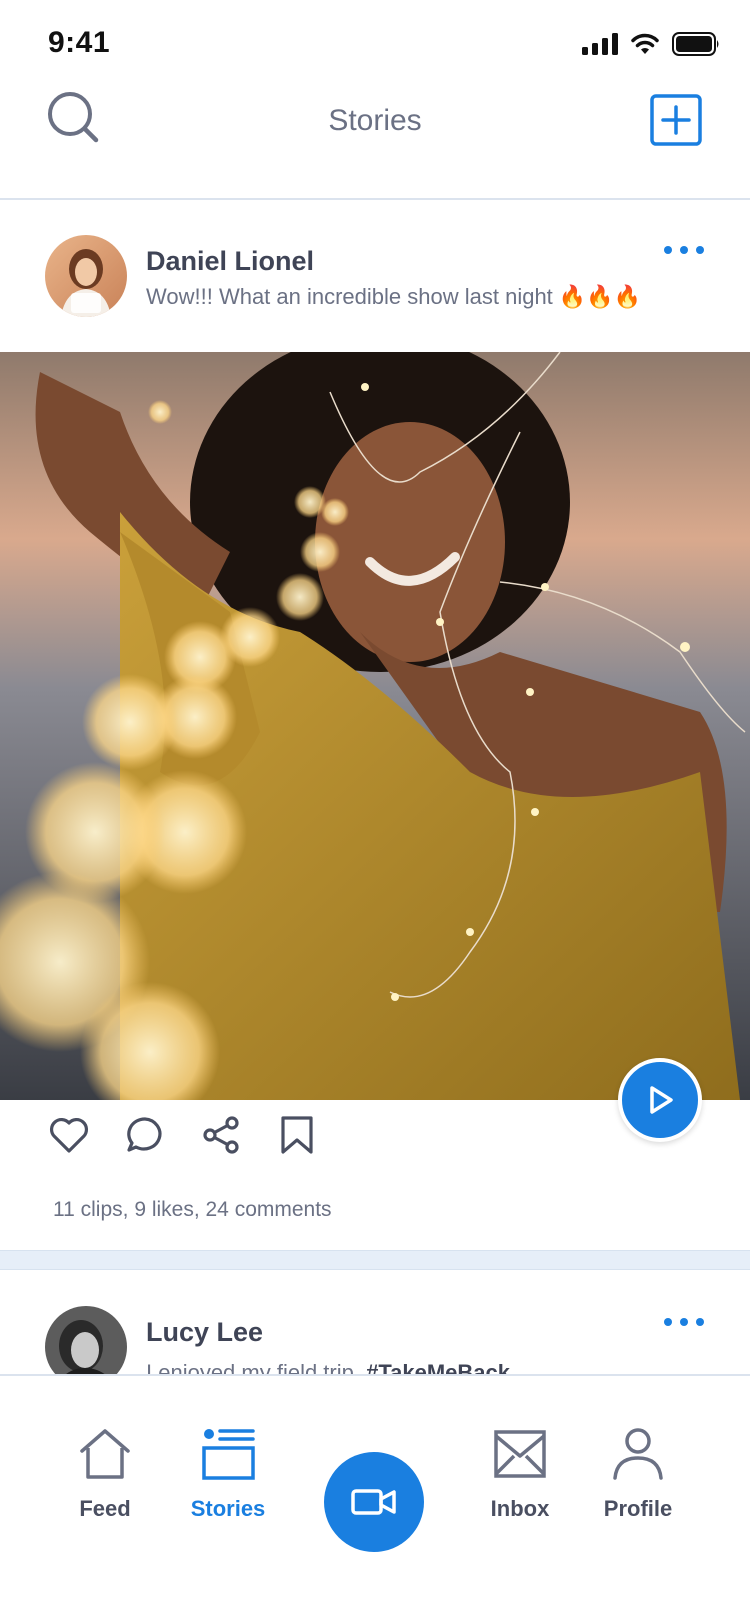 This screenshot has width=750, height=1624. I want to click on app-header: Stories, so click(375, 142).